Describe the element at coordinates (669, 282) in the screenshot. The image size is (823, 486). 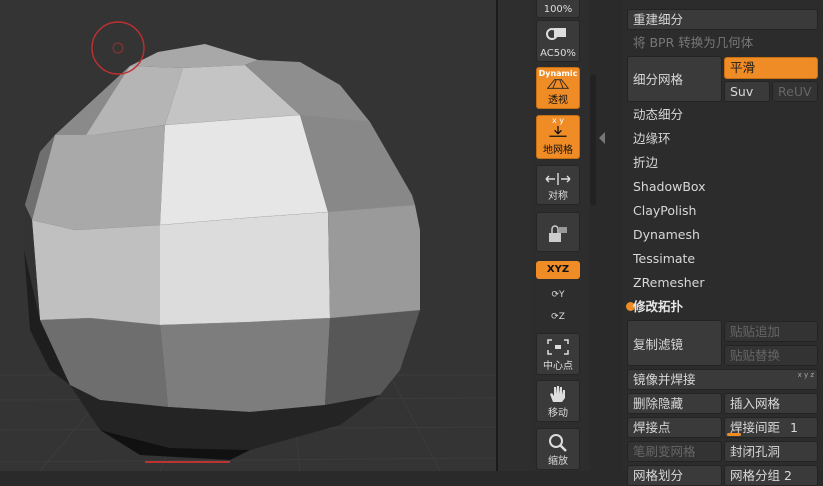
I see `zremesher-label: ZRemesher` at that location.